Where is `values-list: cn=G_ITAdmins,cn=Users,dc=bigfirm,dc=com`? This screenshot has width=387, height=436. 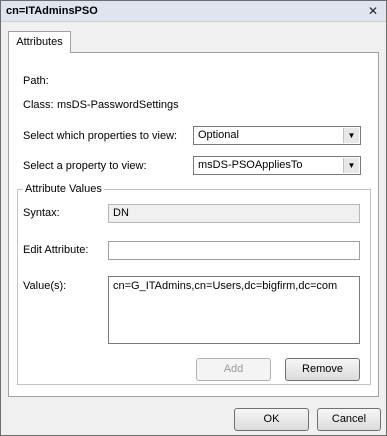
values-list: cn=G_ITAdmins,cn=Users,dc=bigfirm,dc=com is located at coordinates (234, 310).